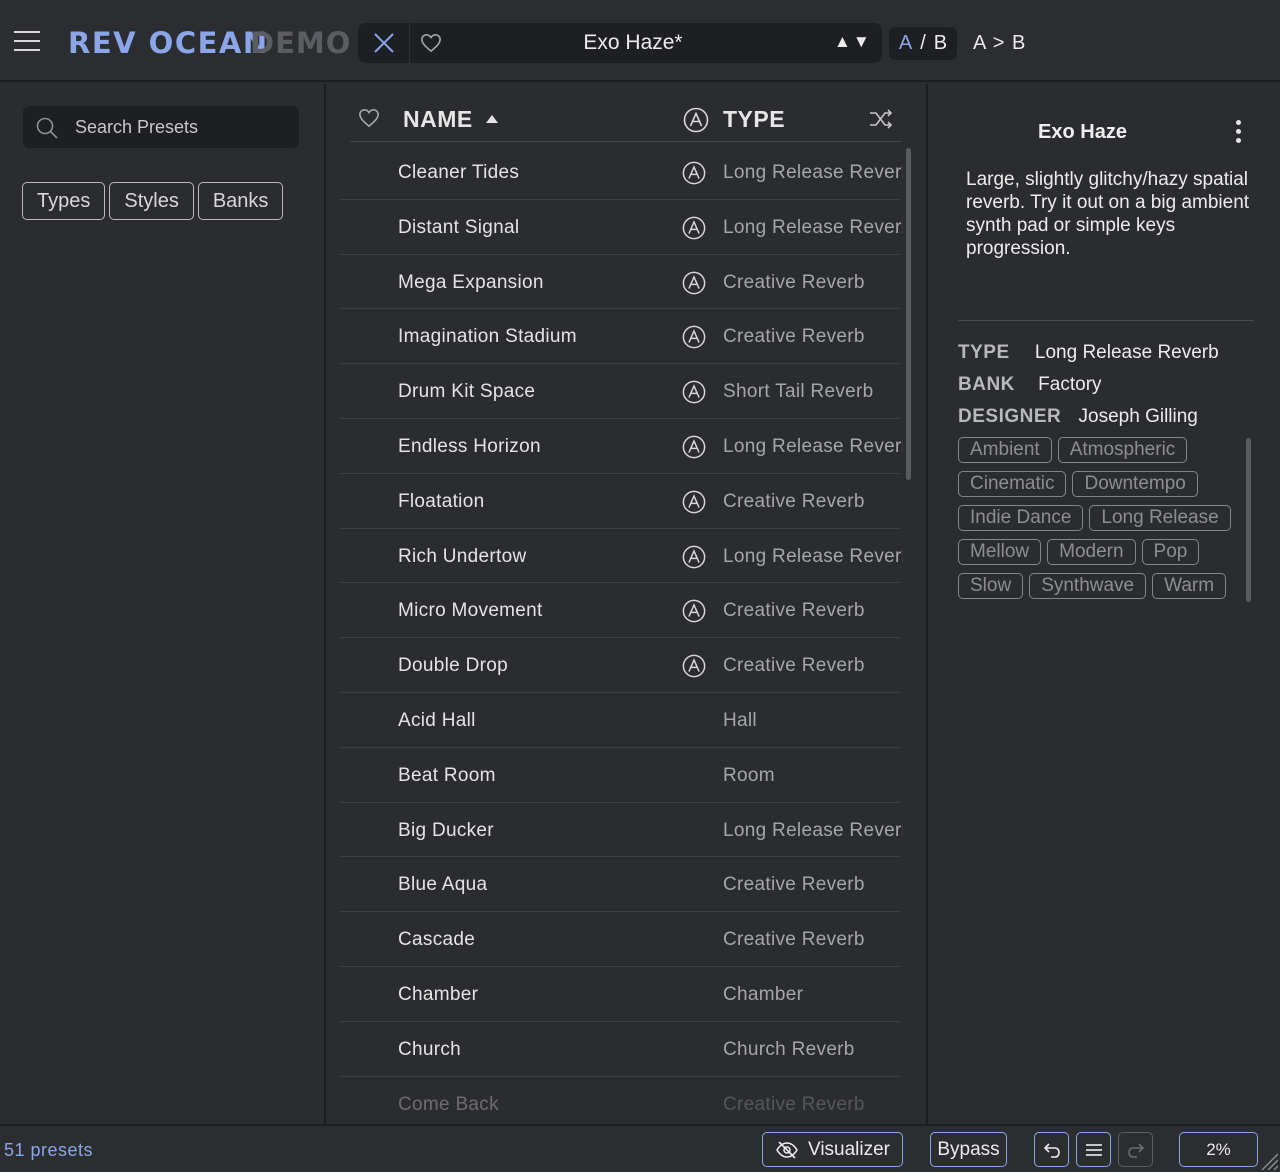  What do you see at coordinates (1012, 484) in the screenshot?
I see `style-tag: Cinematic` at bounding box center [1012, 484].